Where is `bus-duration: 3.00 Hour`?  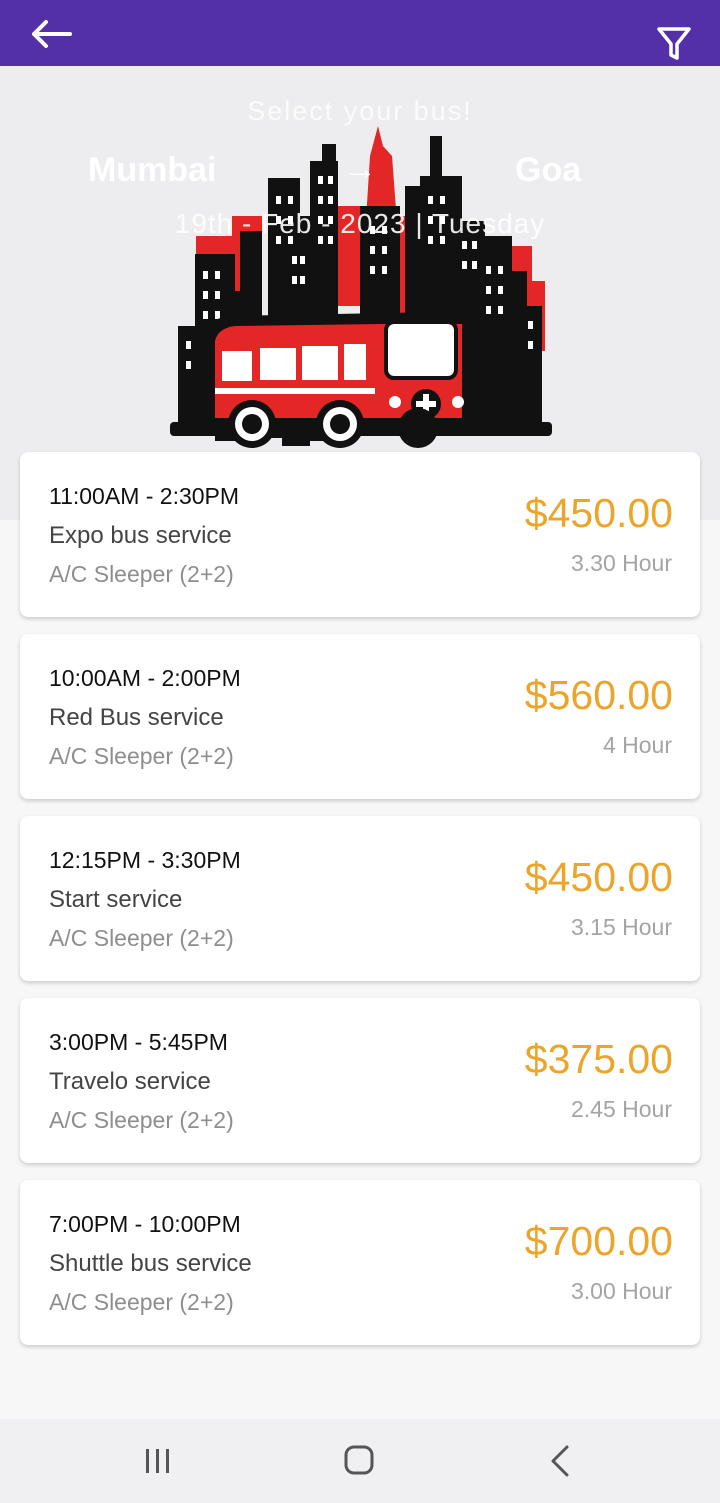 bus-duration: 3.00 Hour is located at coordinates (621, 1291).